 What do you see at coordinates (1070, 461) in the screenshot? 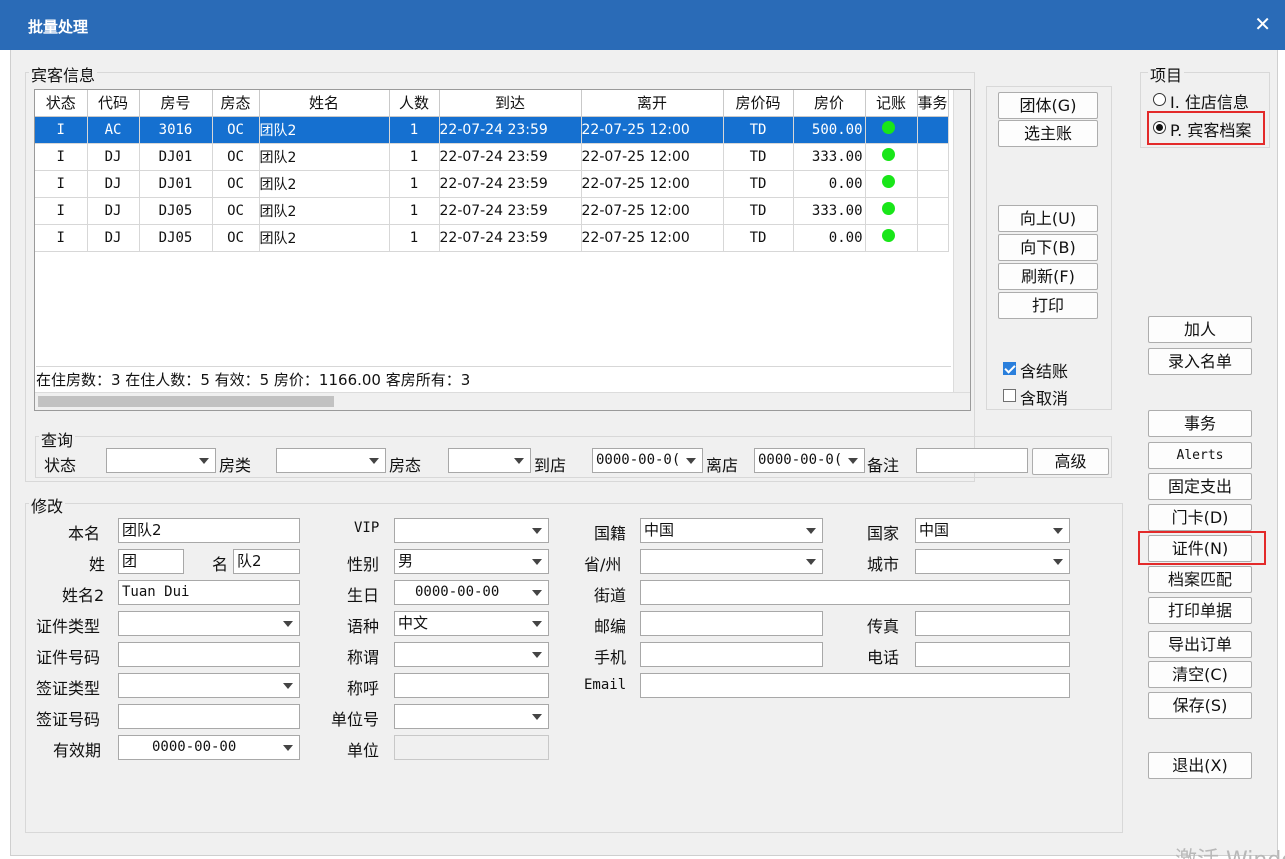
I see `advanced-button: 高级` at bounding box center [1070, 461].